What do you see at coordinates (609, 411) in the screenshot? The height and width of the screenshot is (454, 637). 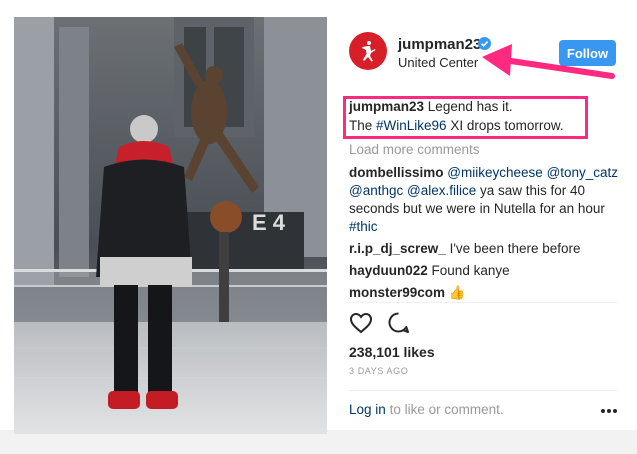 I see `more-options-icon` at bounding box center [609, 411].